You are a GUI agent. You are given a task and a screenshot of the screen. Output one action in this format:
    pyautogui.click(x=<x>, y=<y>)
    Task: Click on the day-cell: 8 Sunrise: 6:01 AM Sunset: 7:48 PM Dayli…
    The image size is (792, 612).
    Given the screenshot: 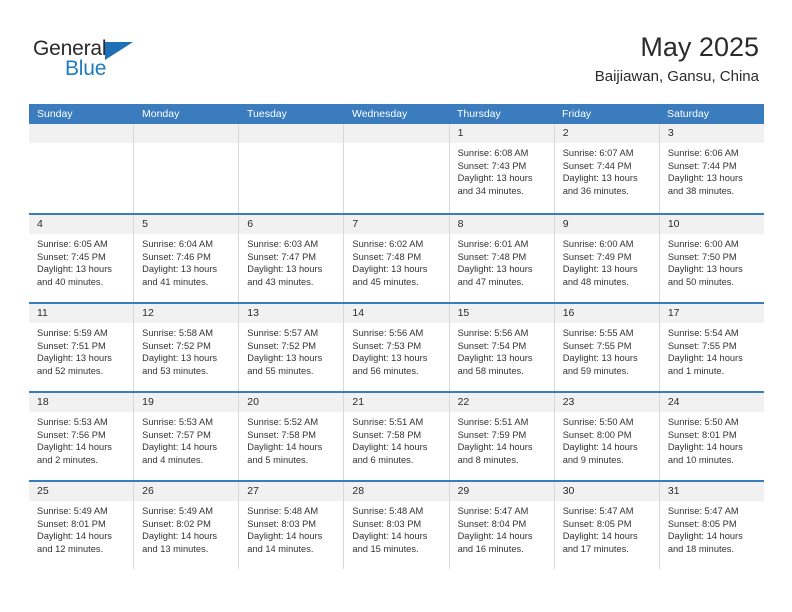 What is the action you would take?
    pyautogui.click(x=502, y=258)
    